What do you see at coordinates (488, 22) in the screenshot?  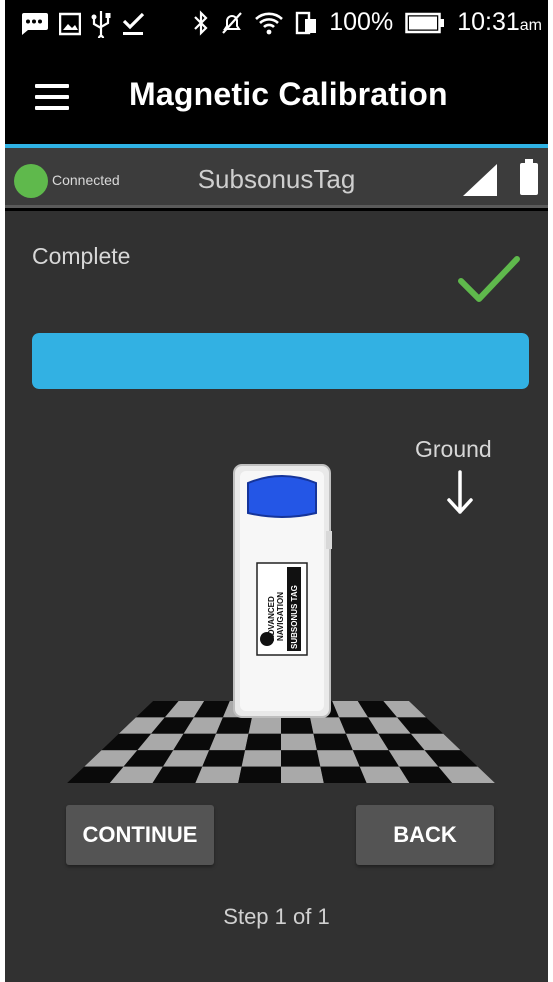 I see `clock-time: 10:31` at bounding box center [488, 22].